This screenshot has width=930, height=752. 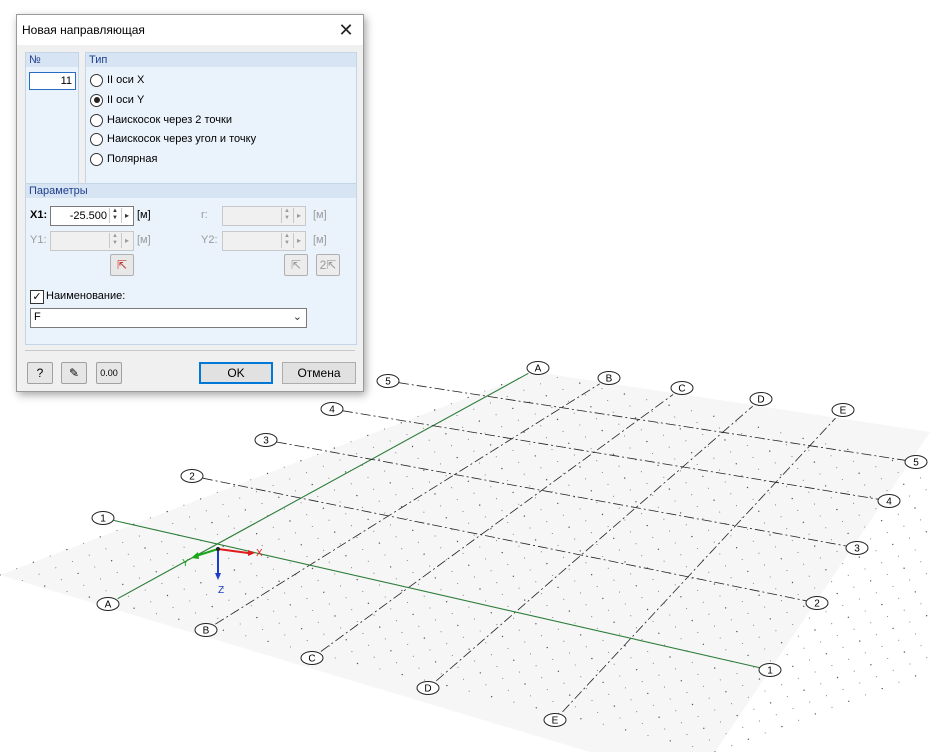 What do you see at coordinates (236, 373) in the screenshot?
I see `ok-button: OK` at bounding box center [236, 373].